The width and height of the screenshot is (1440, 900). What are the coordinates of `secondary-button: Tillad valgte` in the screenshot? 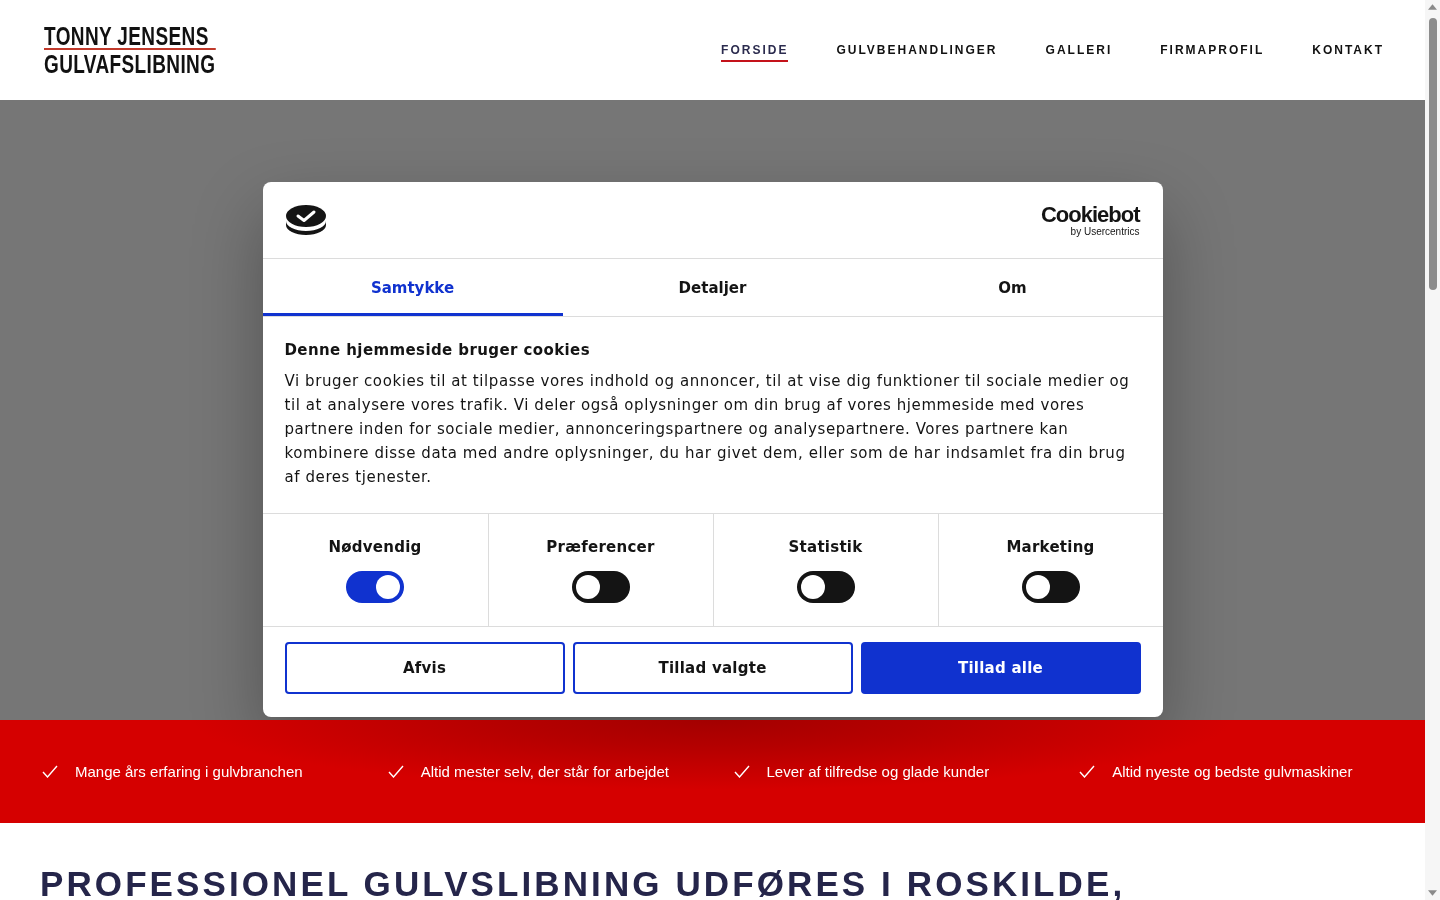 It's located at (712, 668).